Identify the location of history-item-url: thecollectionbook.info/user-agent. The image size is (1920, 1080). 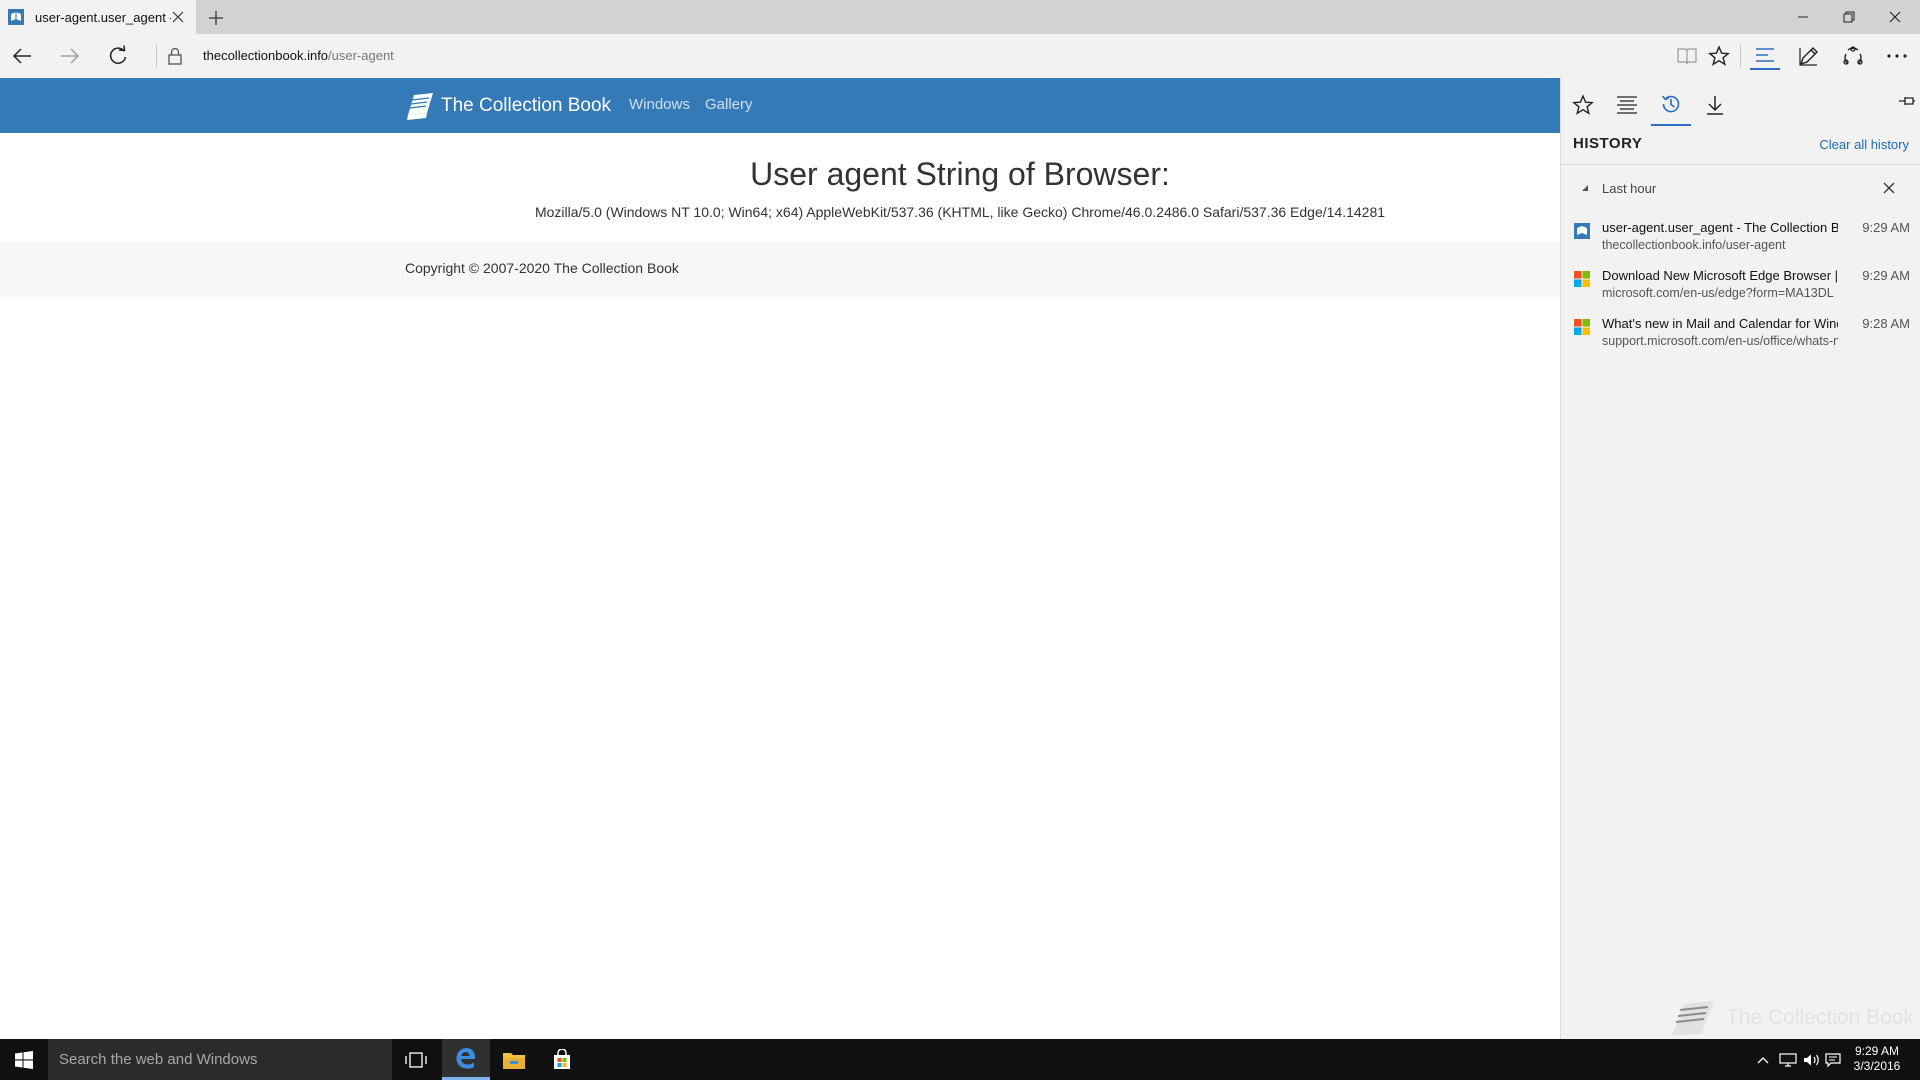
(1694, 245).